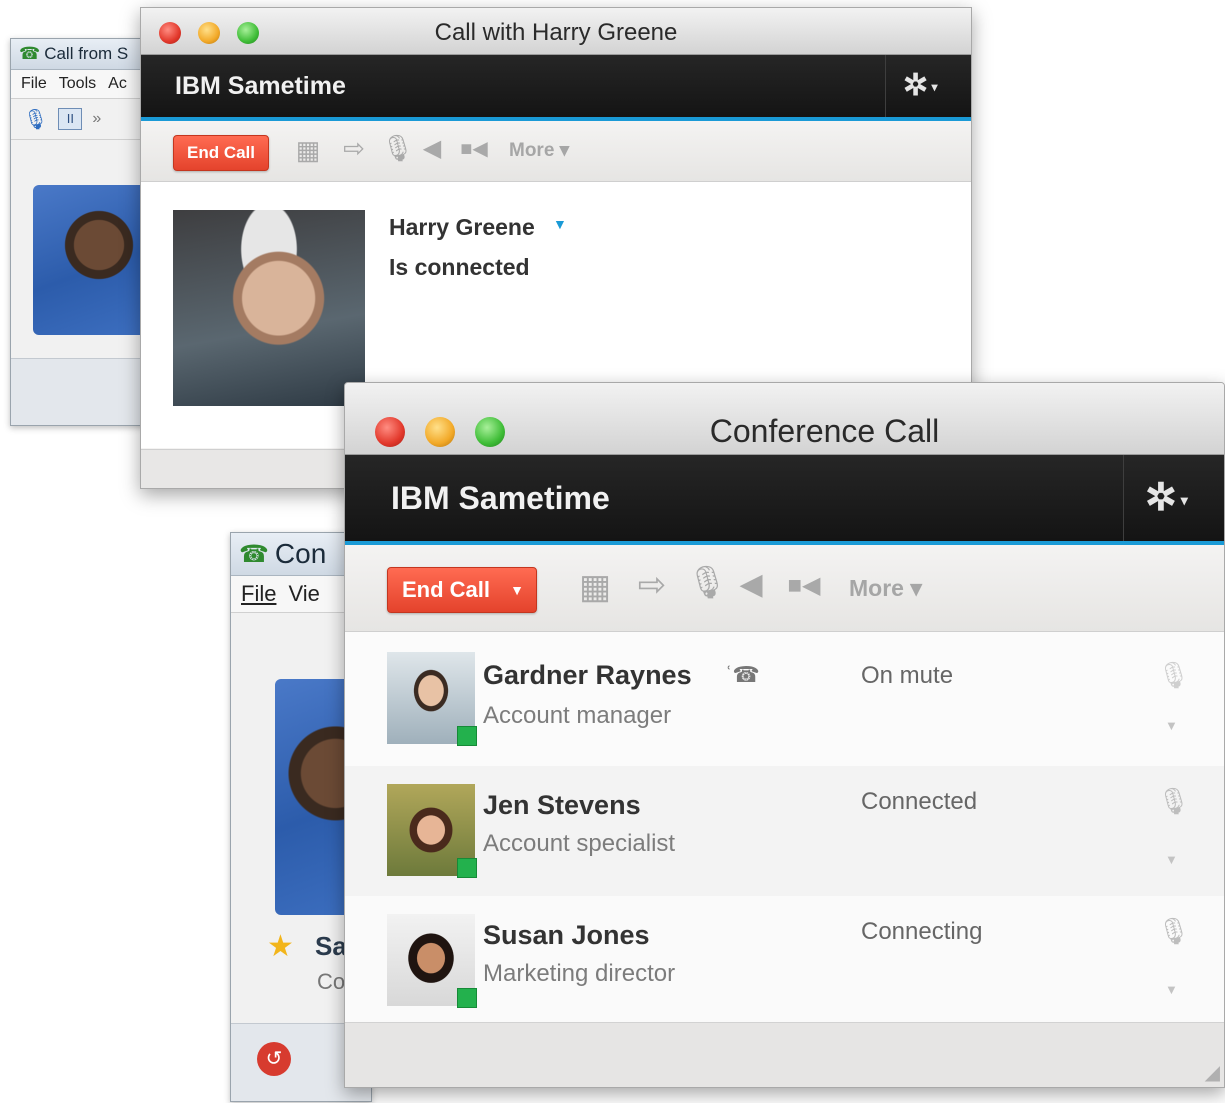 The height and width of the screenshot is (1103, 1225). Describe the element at coordinates (280, 946) in the screenshot. I see `favorite-star-icon: ★` at that location.